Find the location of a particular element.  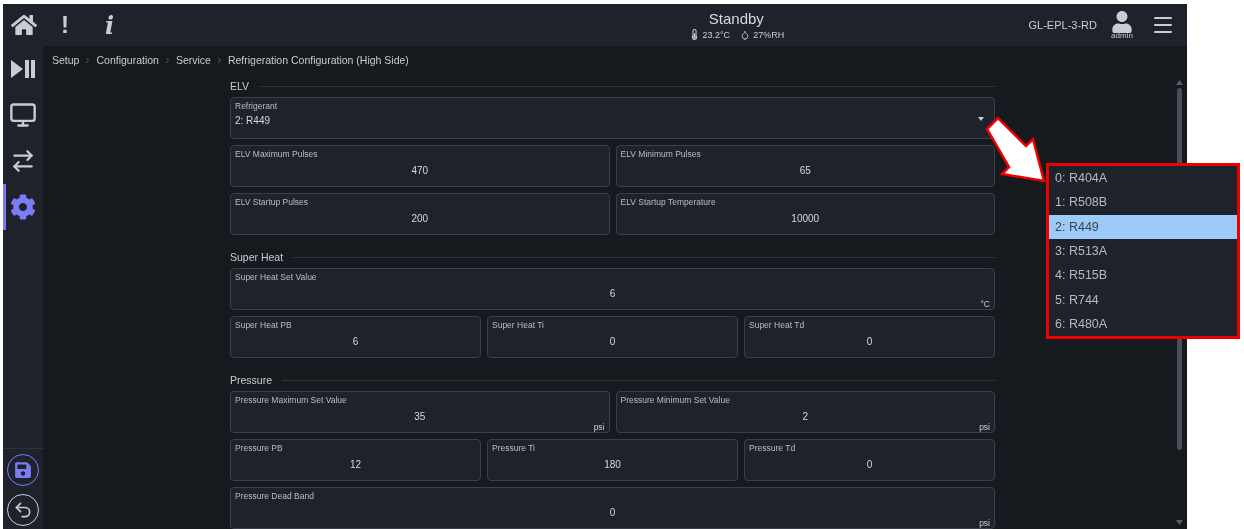

user-name: admin is located at coordinates (1122, 35).